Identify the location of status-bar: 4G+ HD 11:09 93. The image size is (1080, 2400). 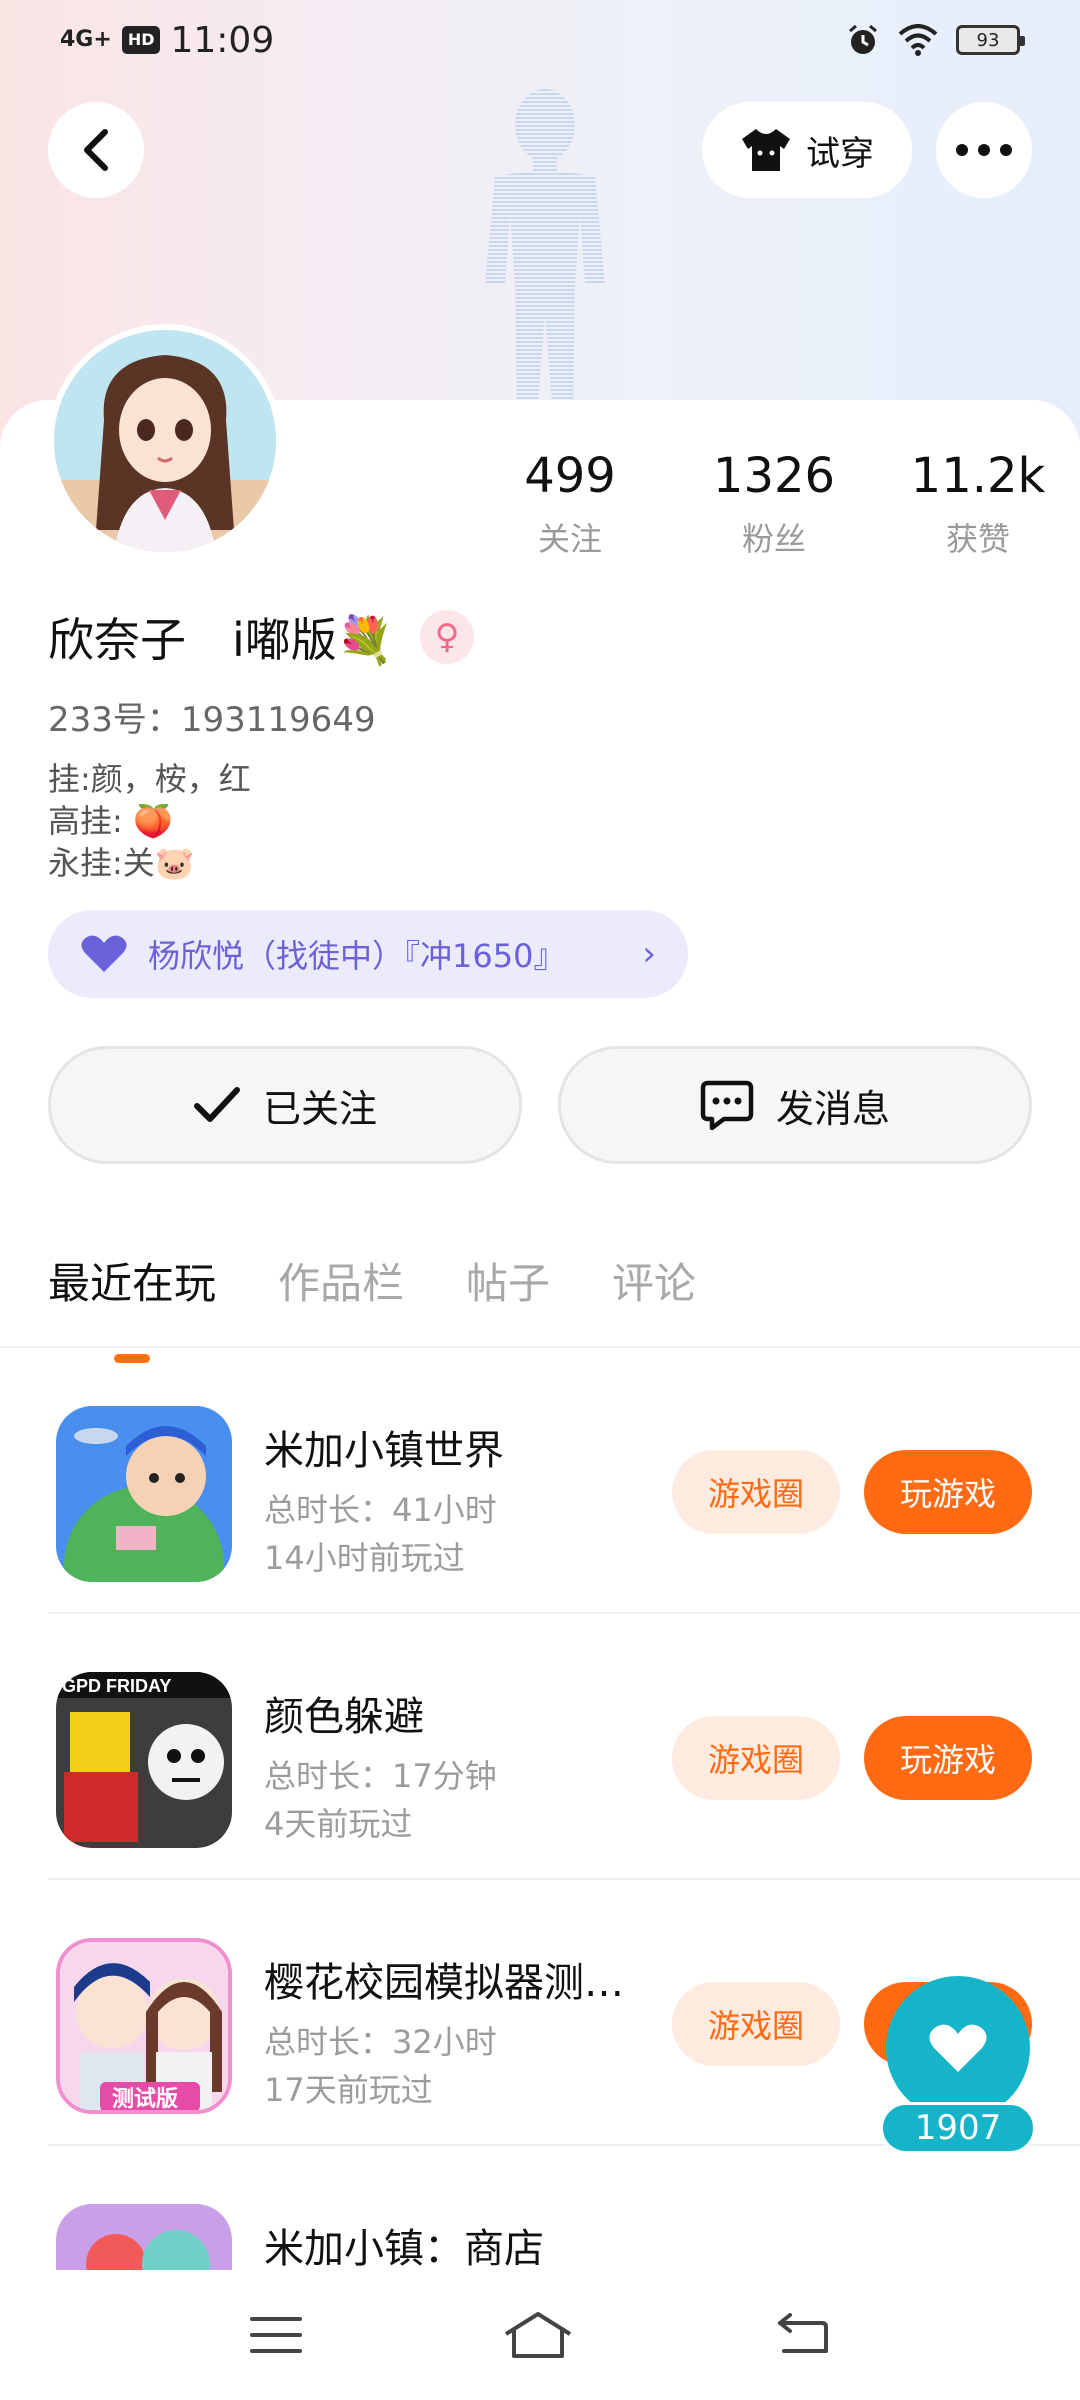
(540, 40).